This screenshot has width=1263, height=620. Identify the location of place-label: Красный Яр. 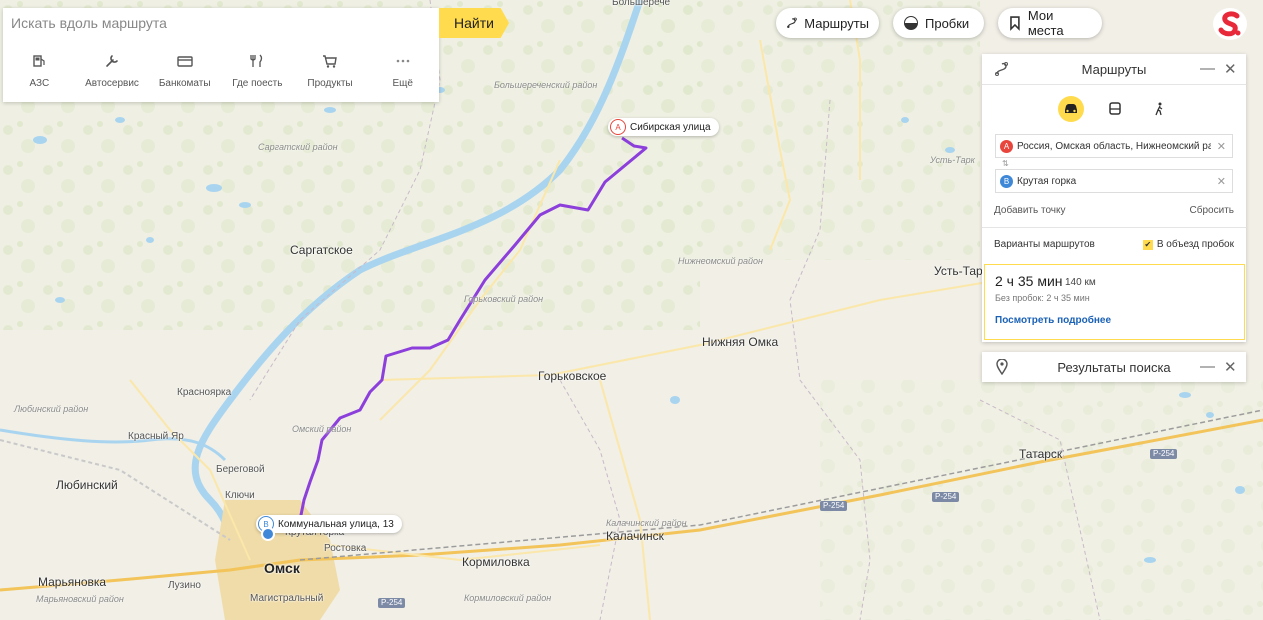
(156, 436).